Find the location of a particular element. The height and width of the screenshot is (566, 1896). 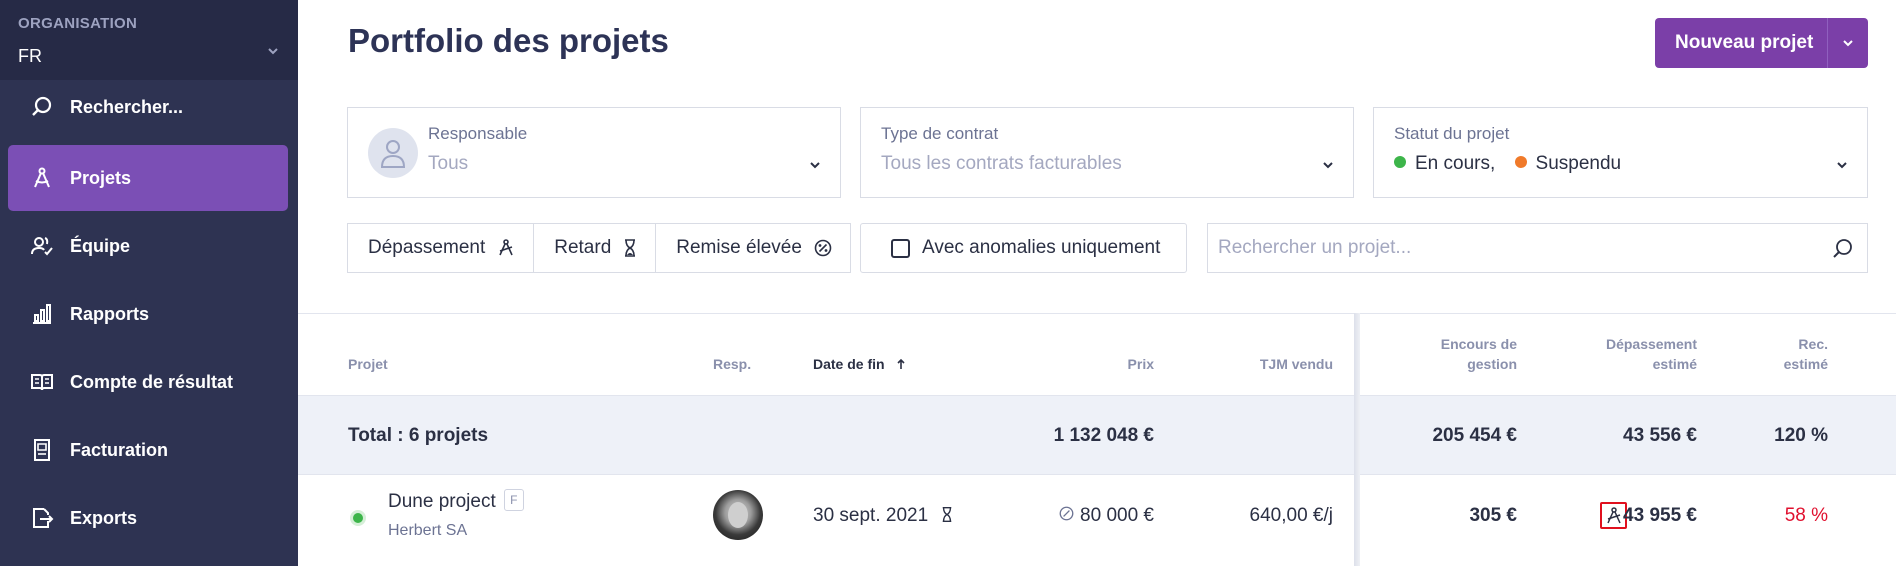

project-tjm: 640,00 €/j is located at coordinates (1291, 515).